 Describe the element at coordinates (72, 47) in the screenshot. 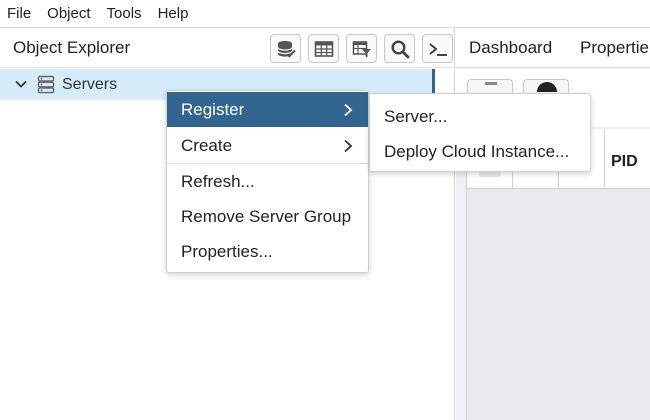

I see `object-explorer-title: Object Explorer` at that location.